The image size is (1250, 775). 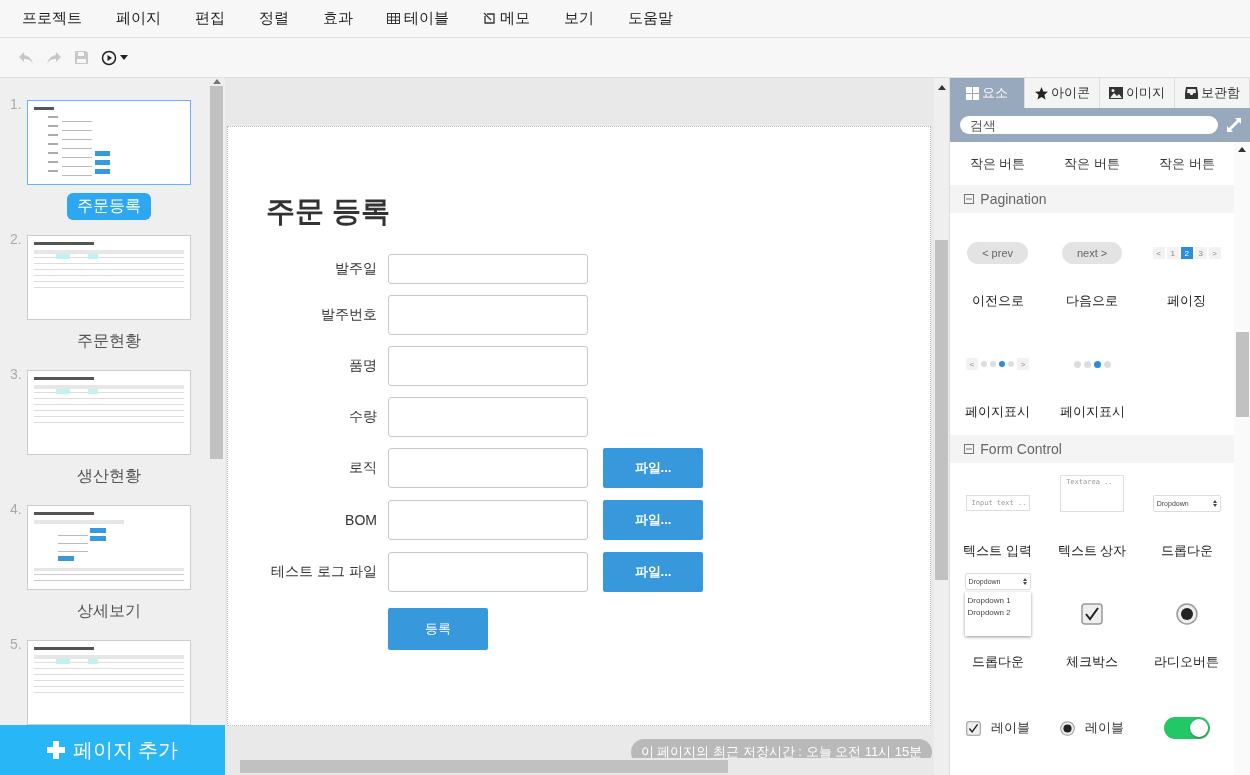 I want to click on page-number: 2., so click(x=16, y=239).